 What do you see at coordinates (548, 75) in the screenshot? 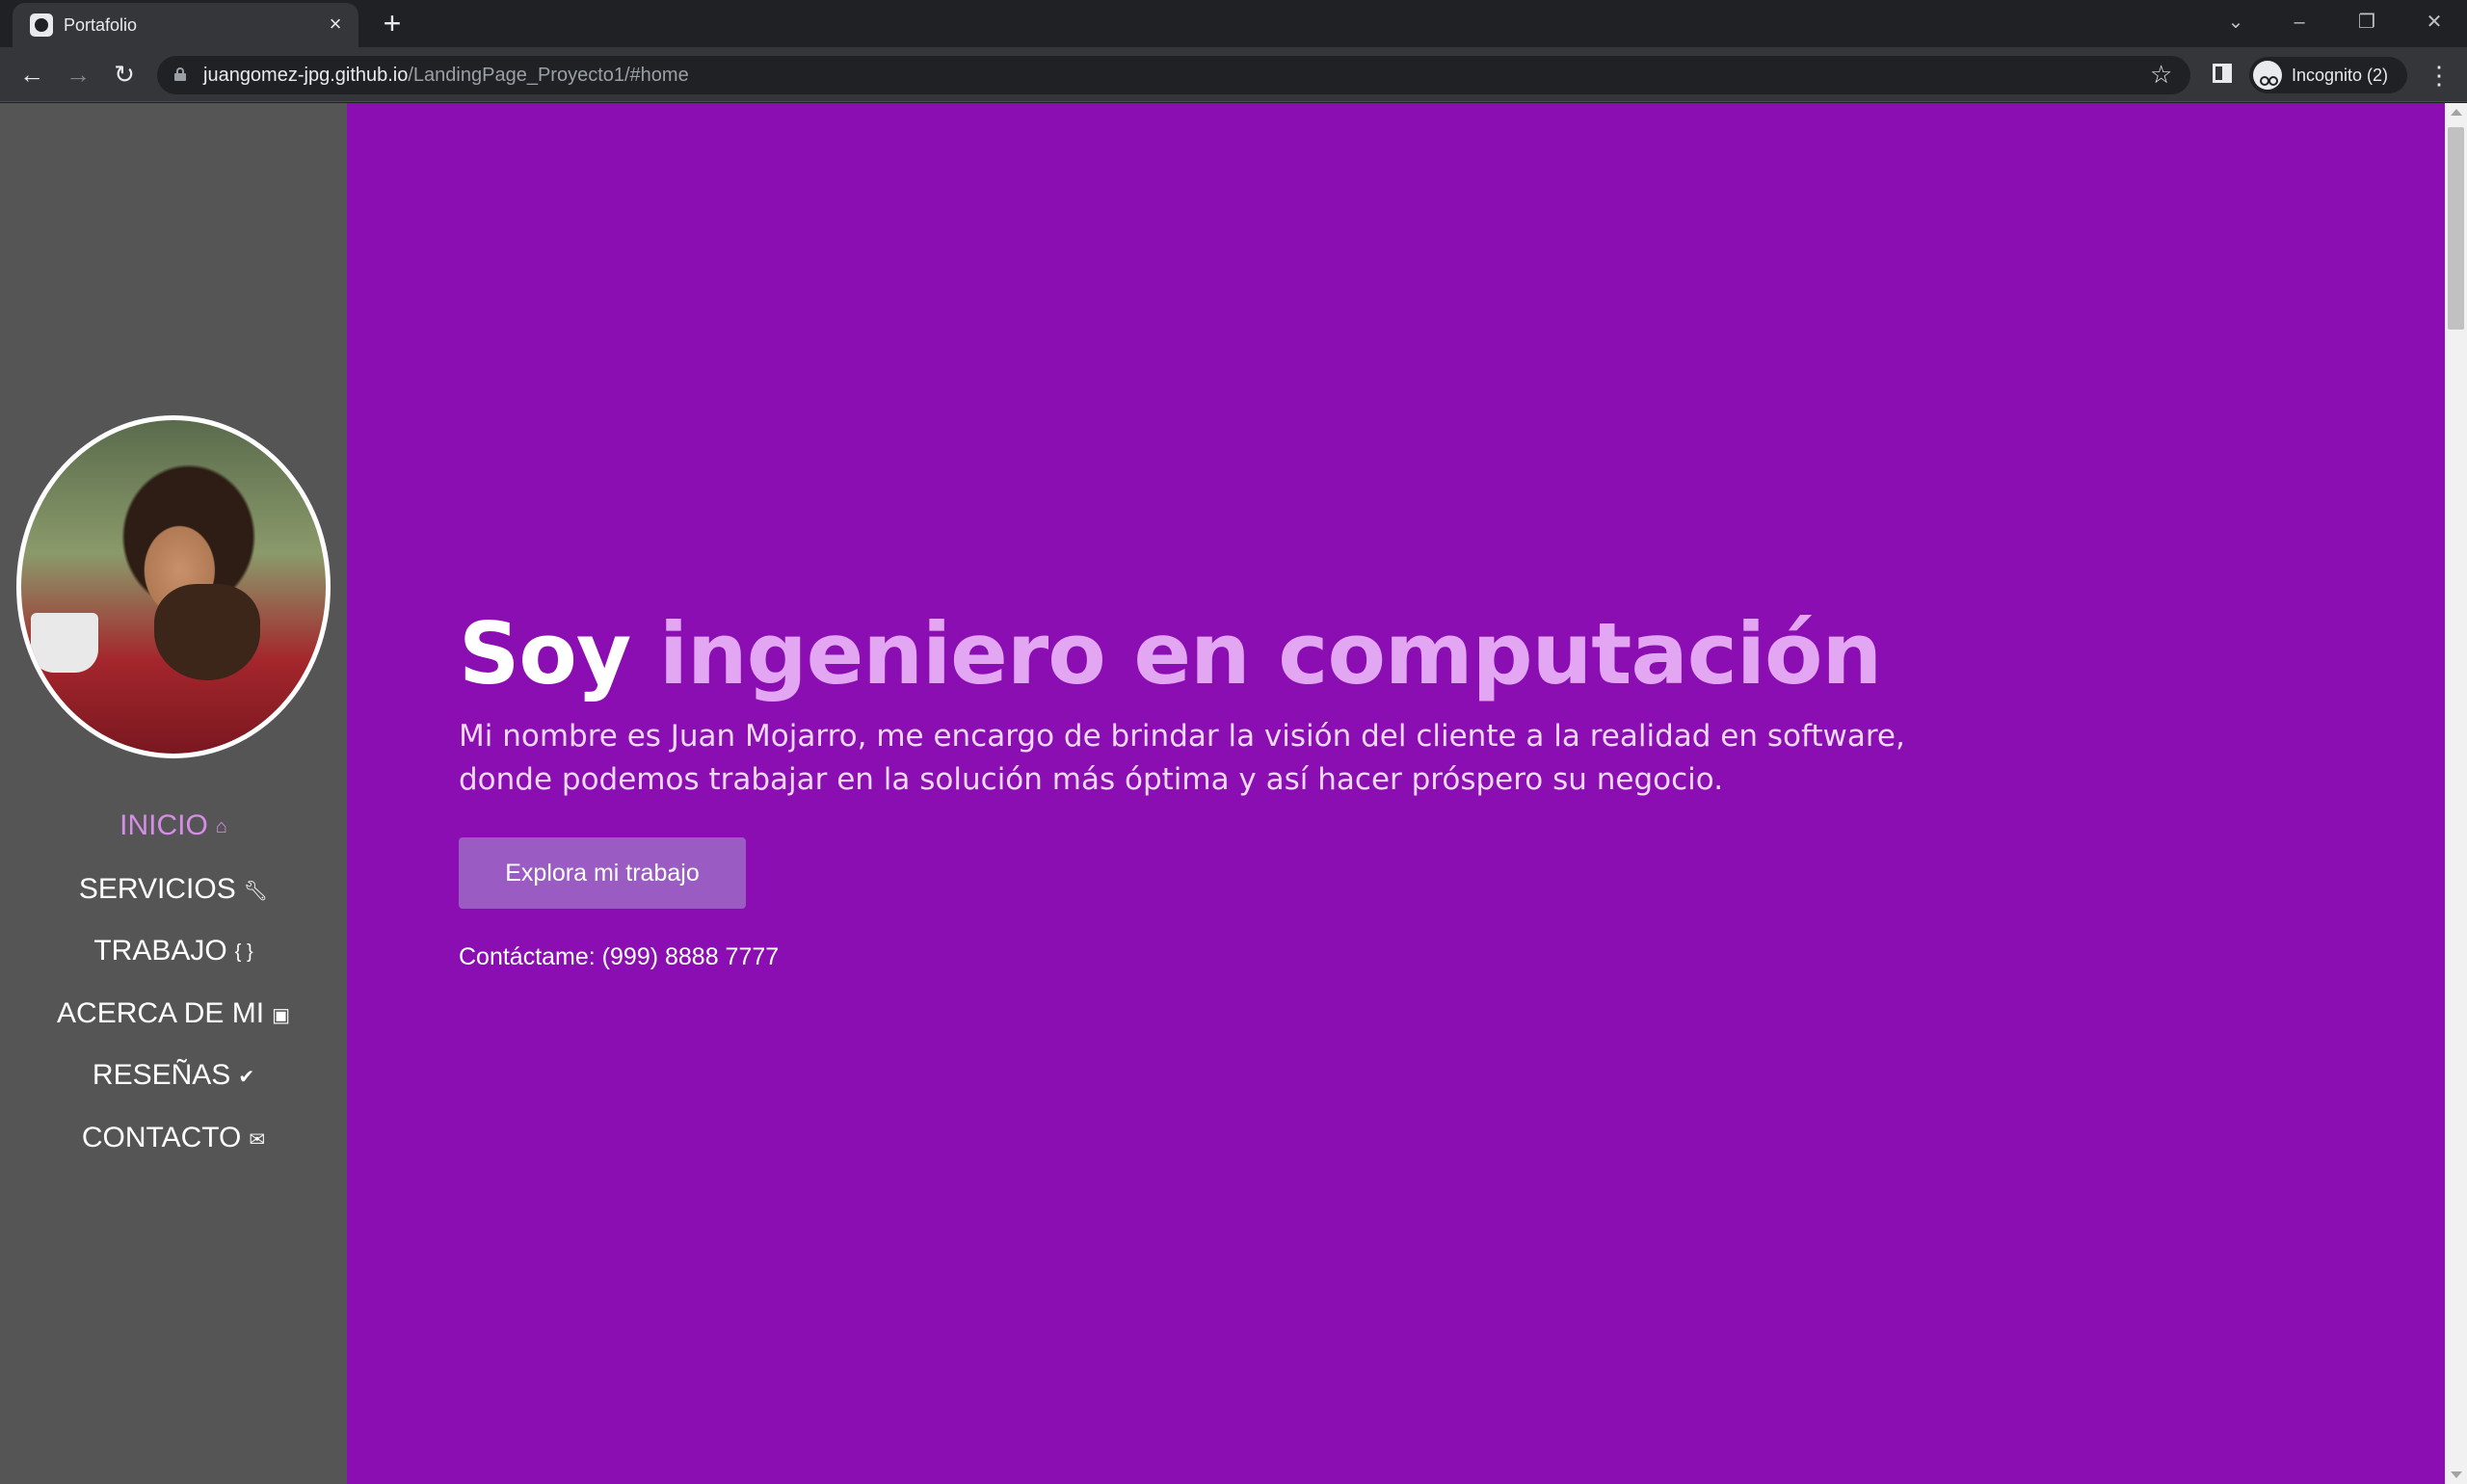
I see `url-path: /LandingPage_Proyecto1/#home` at bounding box center [548, 75].